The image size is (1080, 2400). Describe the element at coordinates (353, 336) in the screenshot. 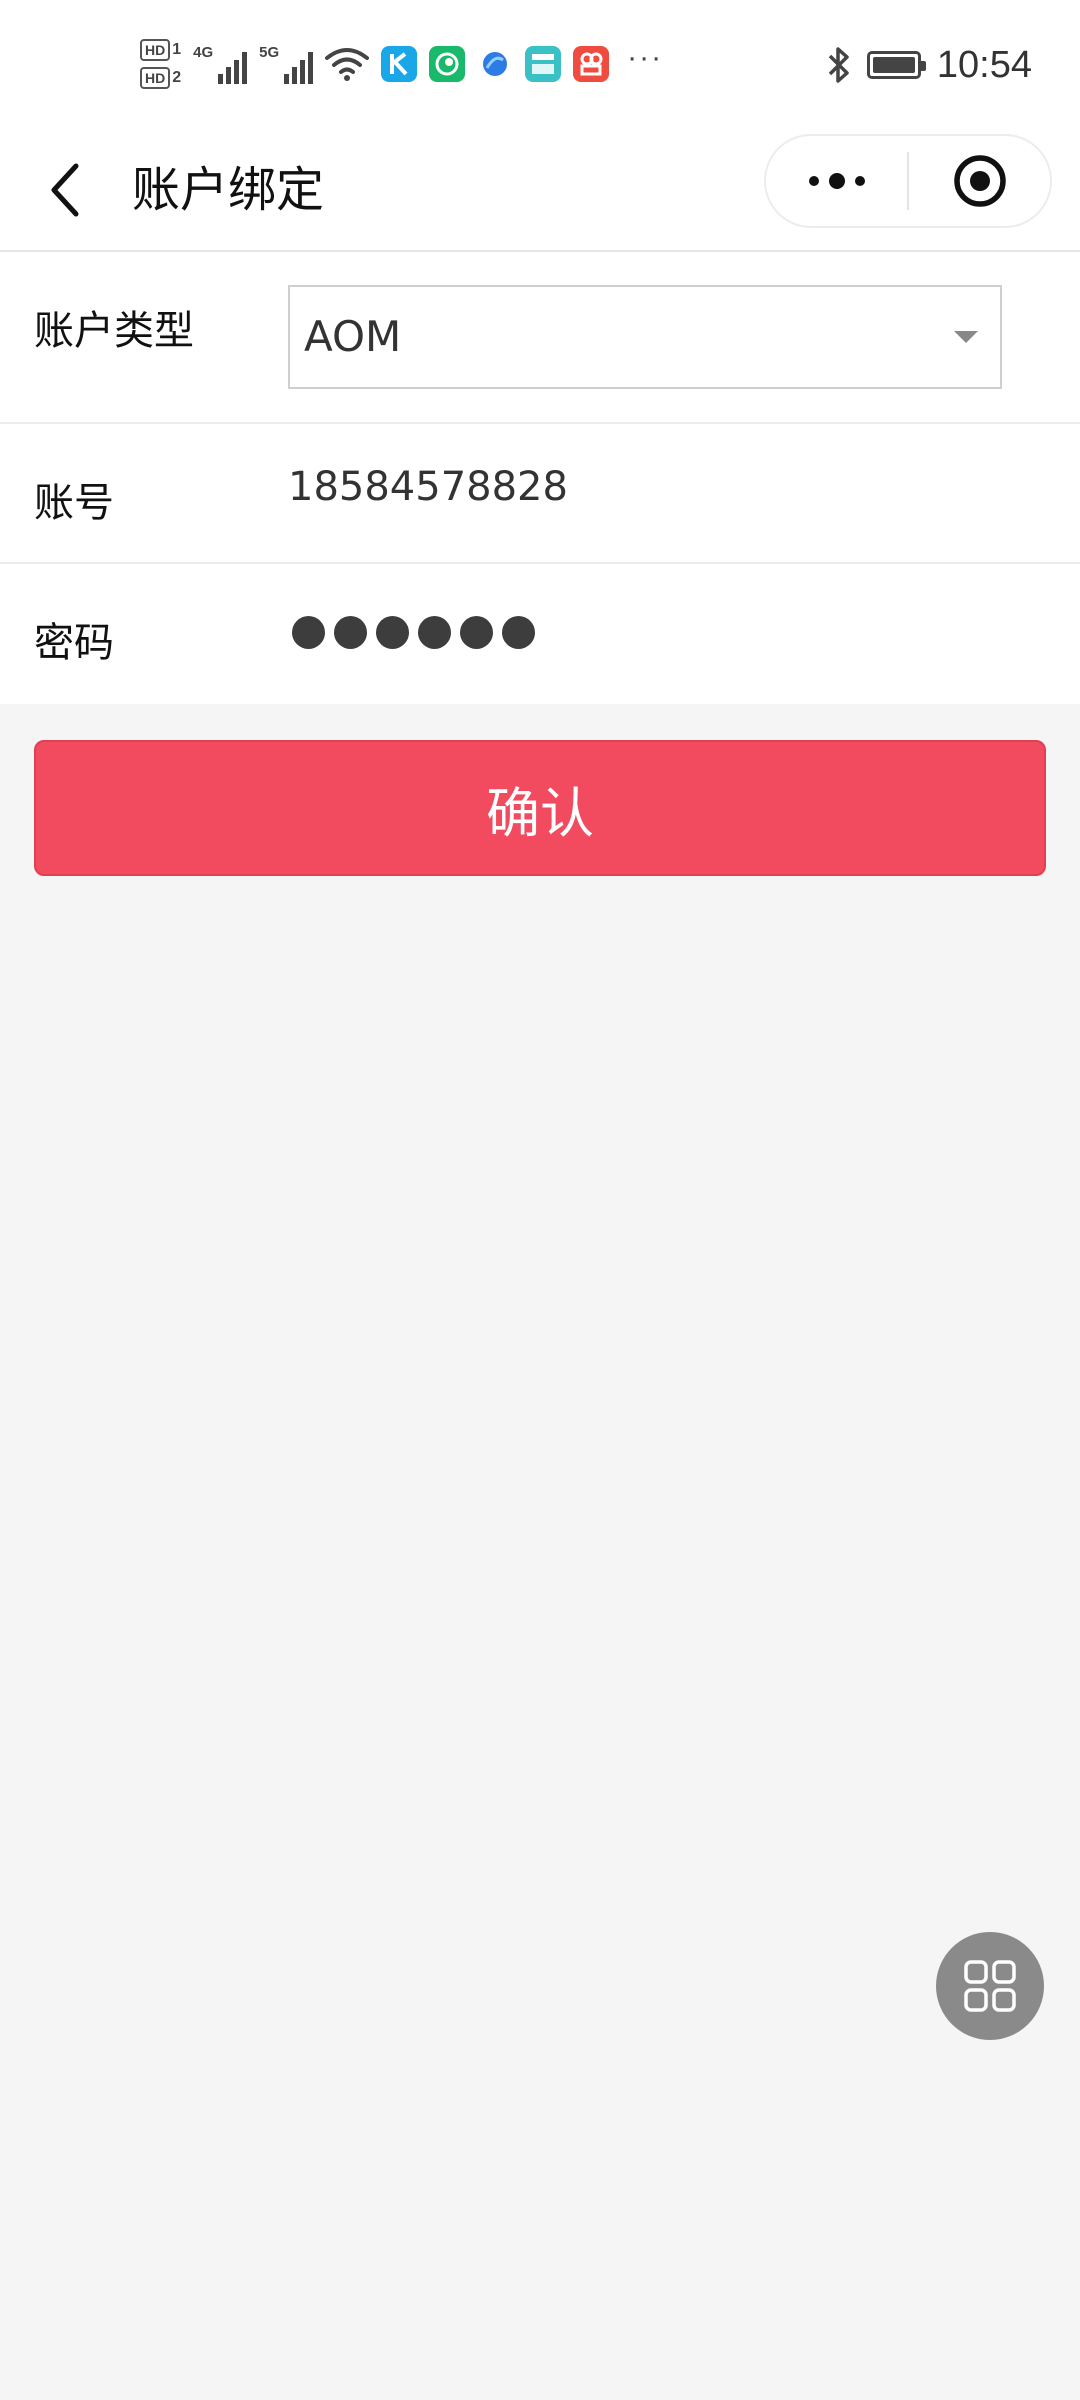

I see `account-type-value: AOM` at that location.